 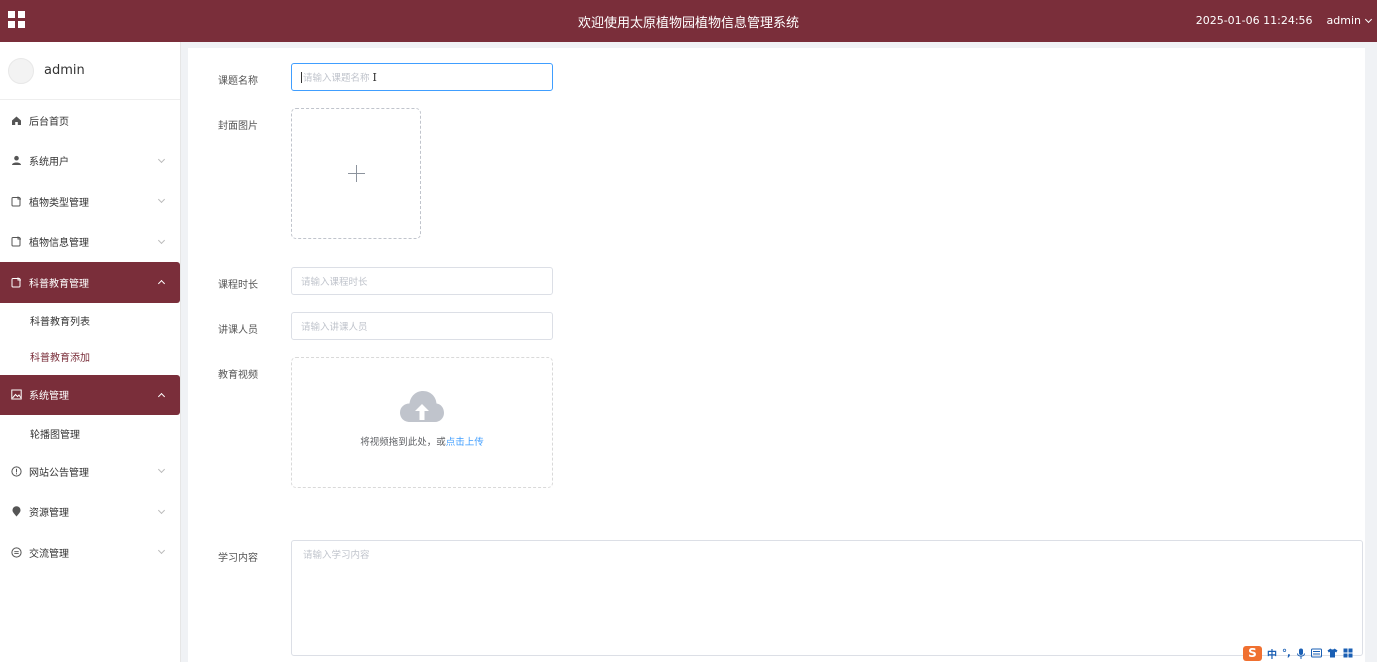 I want to click on cover-upload, so click(x=356, y=173).